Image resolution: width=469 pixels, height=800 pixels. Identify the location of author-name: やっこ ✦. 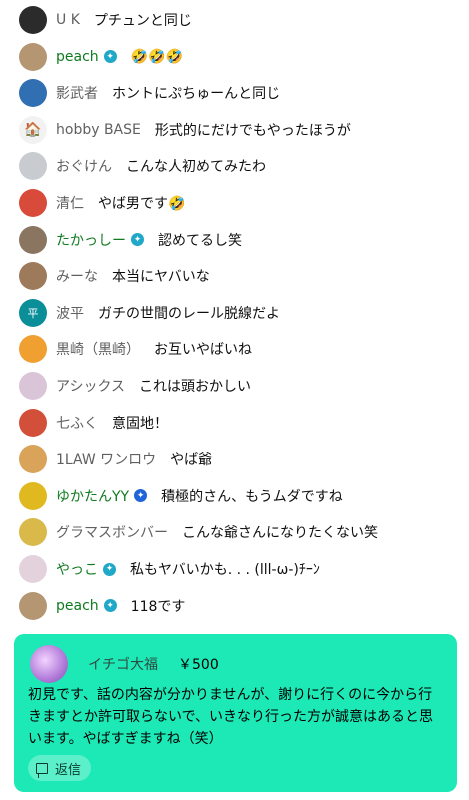
(86, 569).